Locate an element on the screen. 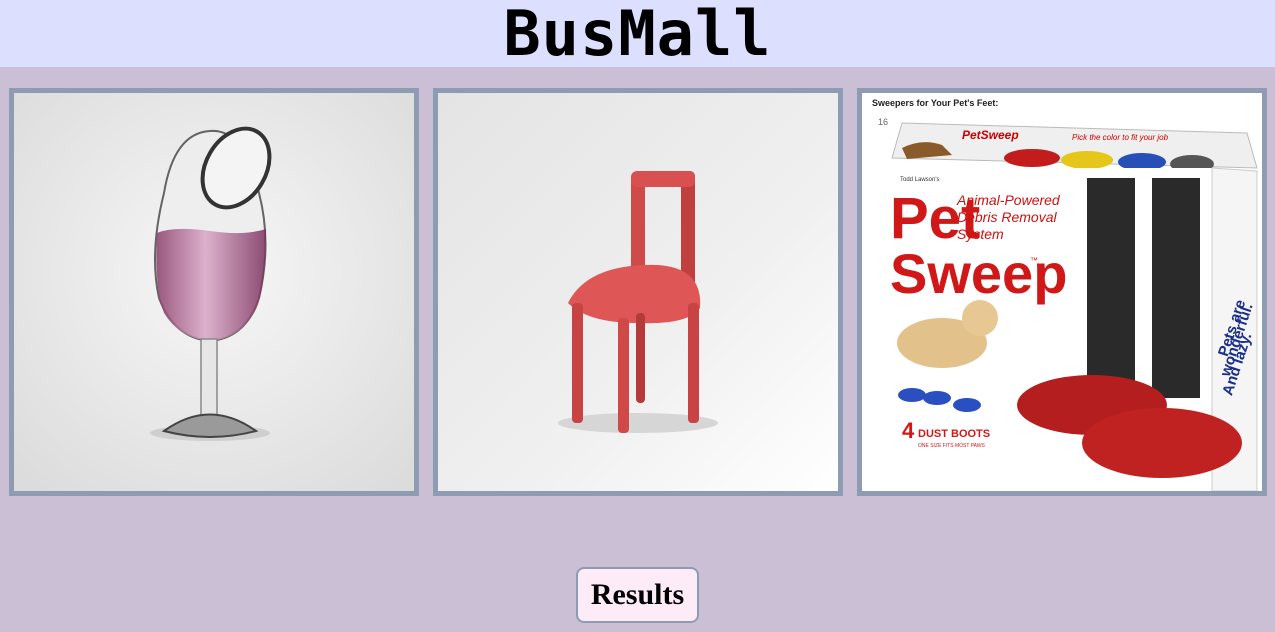  ad-number: 16 is located at coordinates (883, 122).